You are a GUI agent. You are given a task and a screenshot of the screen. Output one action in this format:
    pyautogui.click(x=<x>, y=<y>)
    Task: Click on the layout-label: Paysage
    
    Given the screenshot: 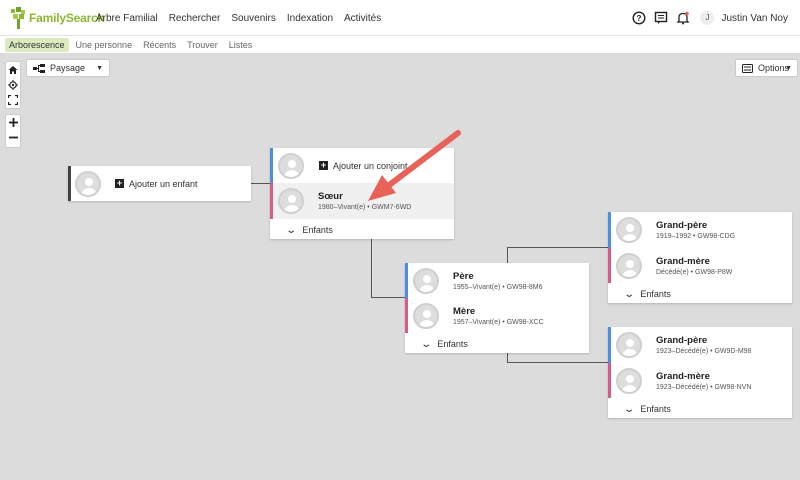 What is the action you would take?
    pyautogui.click(x=68, y=68)
    